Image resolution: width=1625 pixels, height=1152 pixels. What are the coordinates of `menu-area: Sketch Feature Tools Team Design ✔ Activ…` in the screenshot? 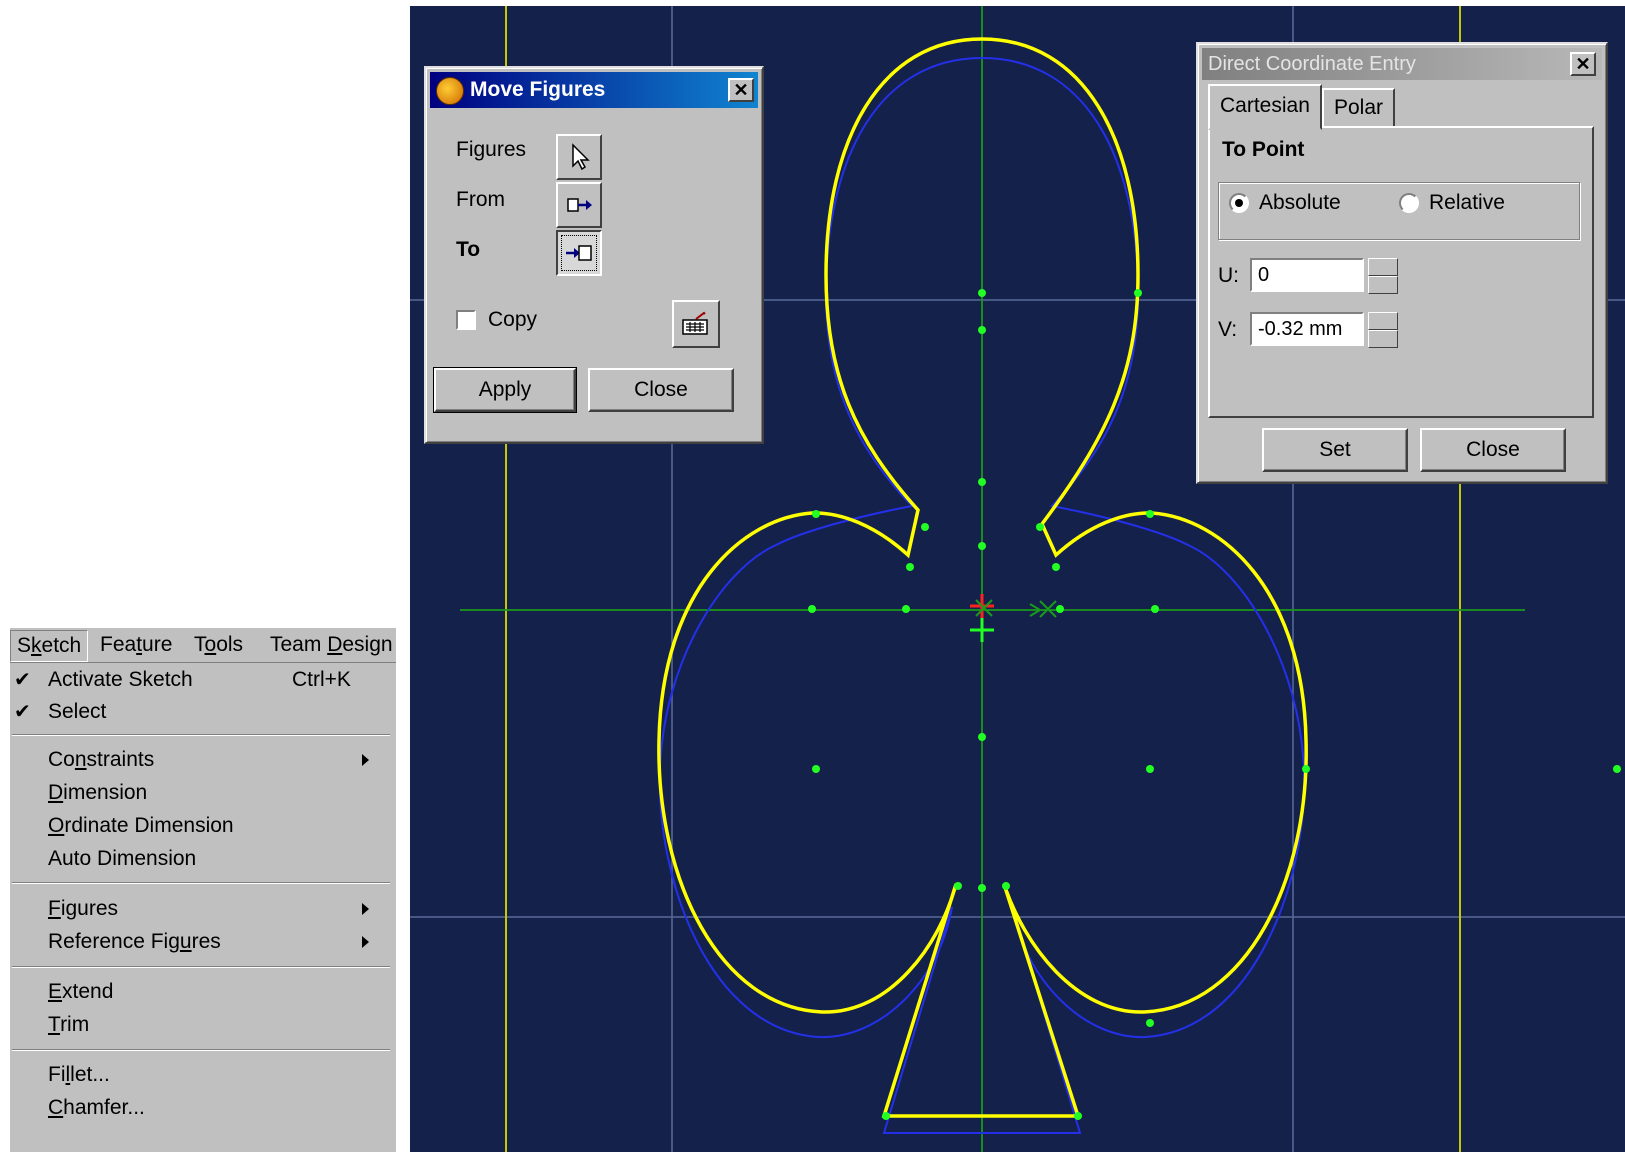 It's located at (203, 890).